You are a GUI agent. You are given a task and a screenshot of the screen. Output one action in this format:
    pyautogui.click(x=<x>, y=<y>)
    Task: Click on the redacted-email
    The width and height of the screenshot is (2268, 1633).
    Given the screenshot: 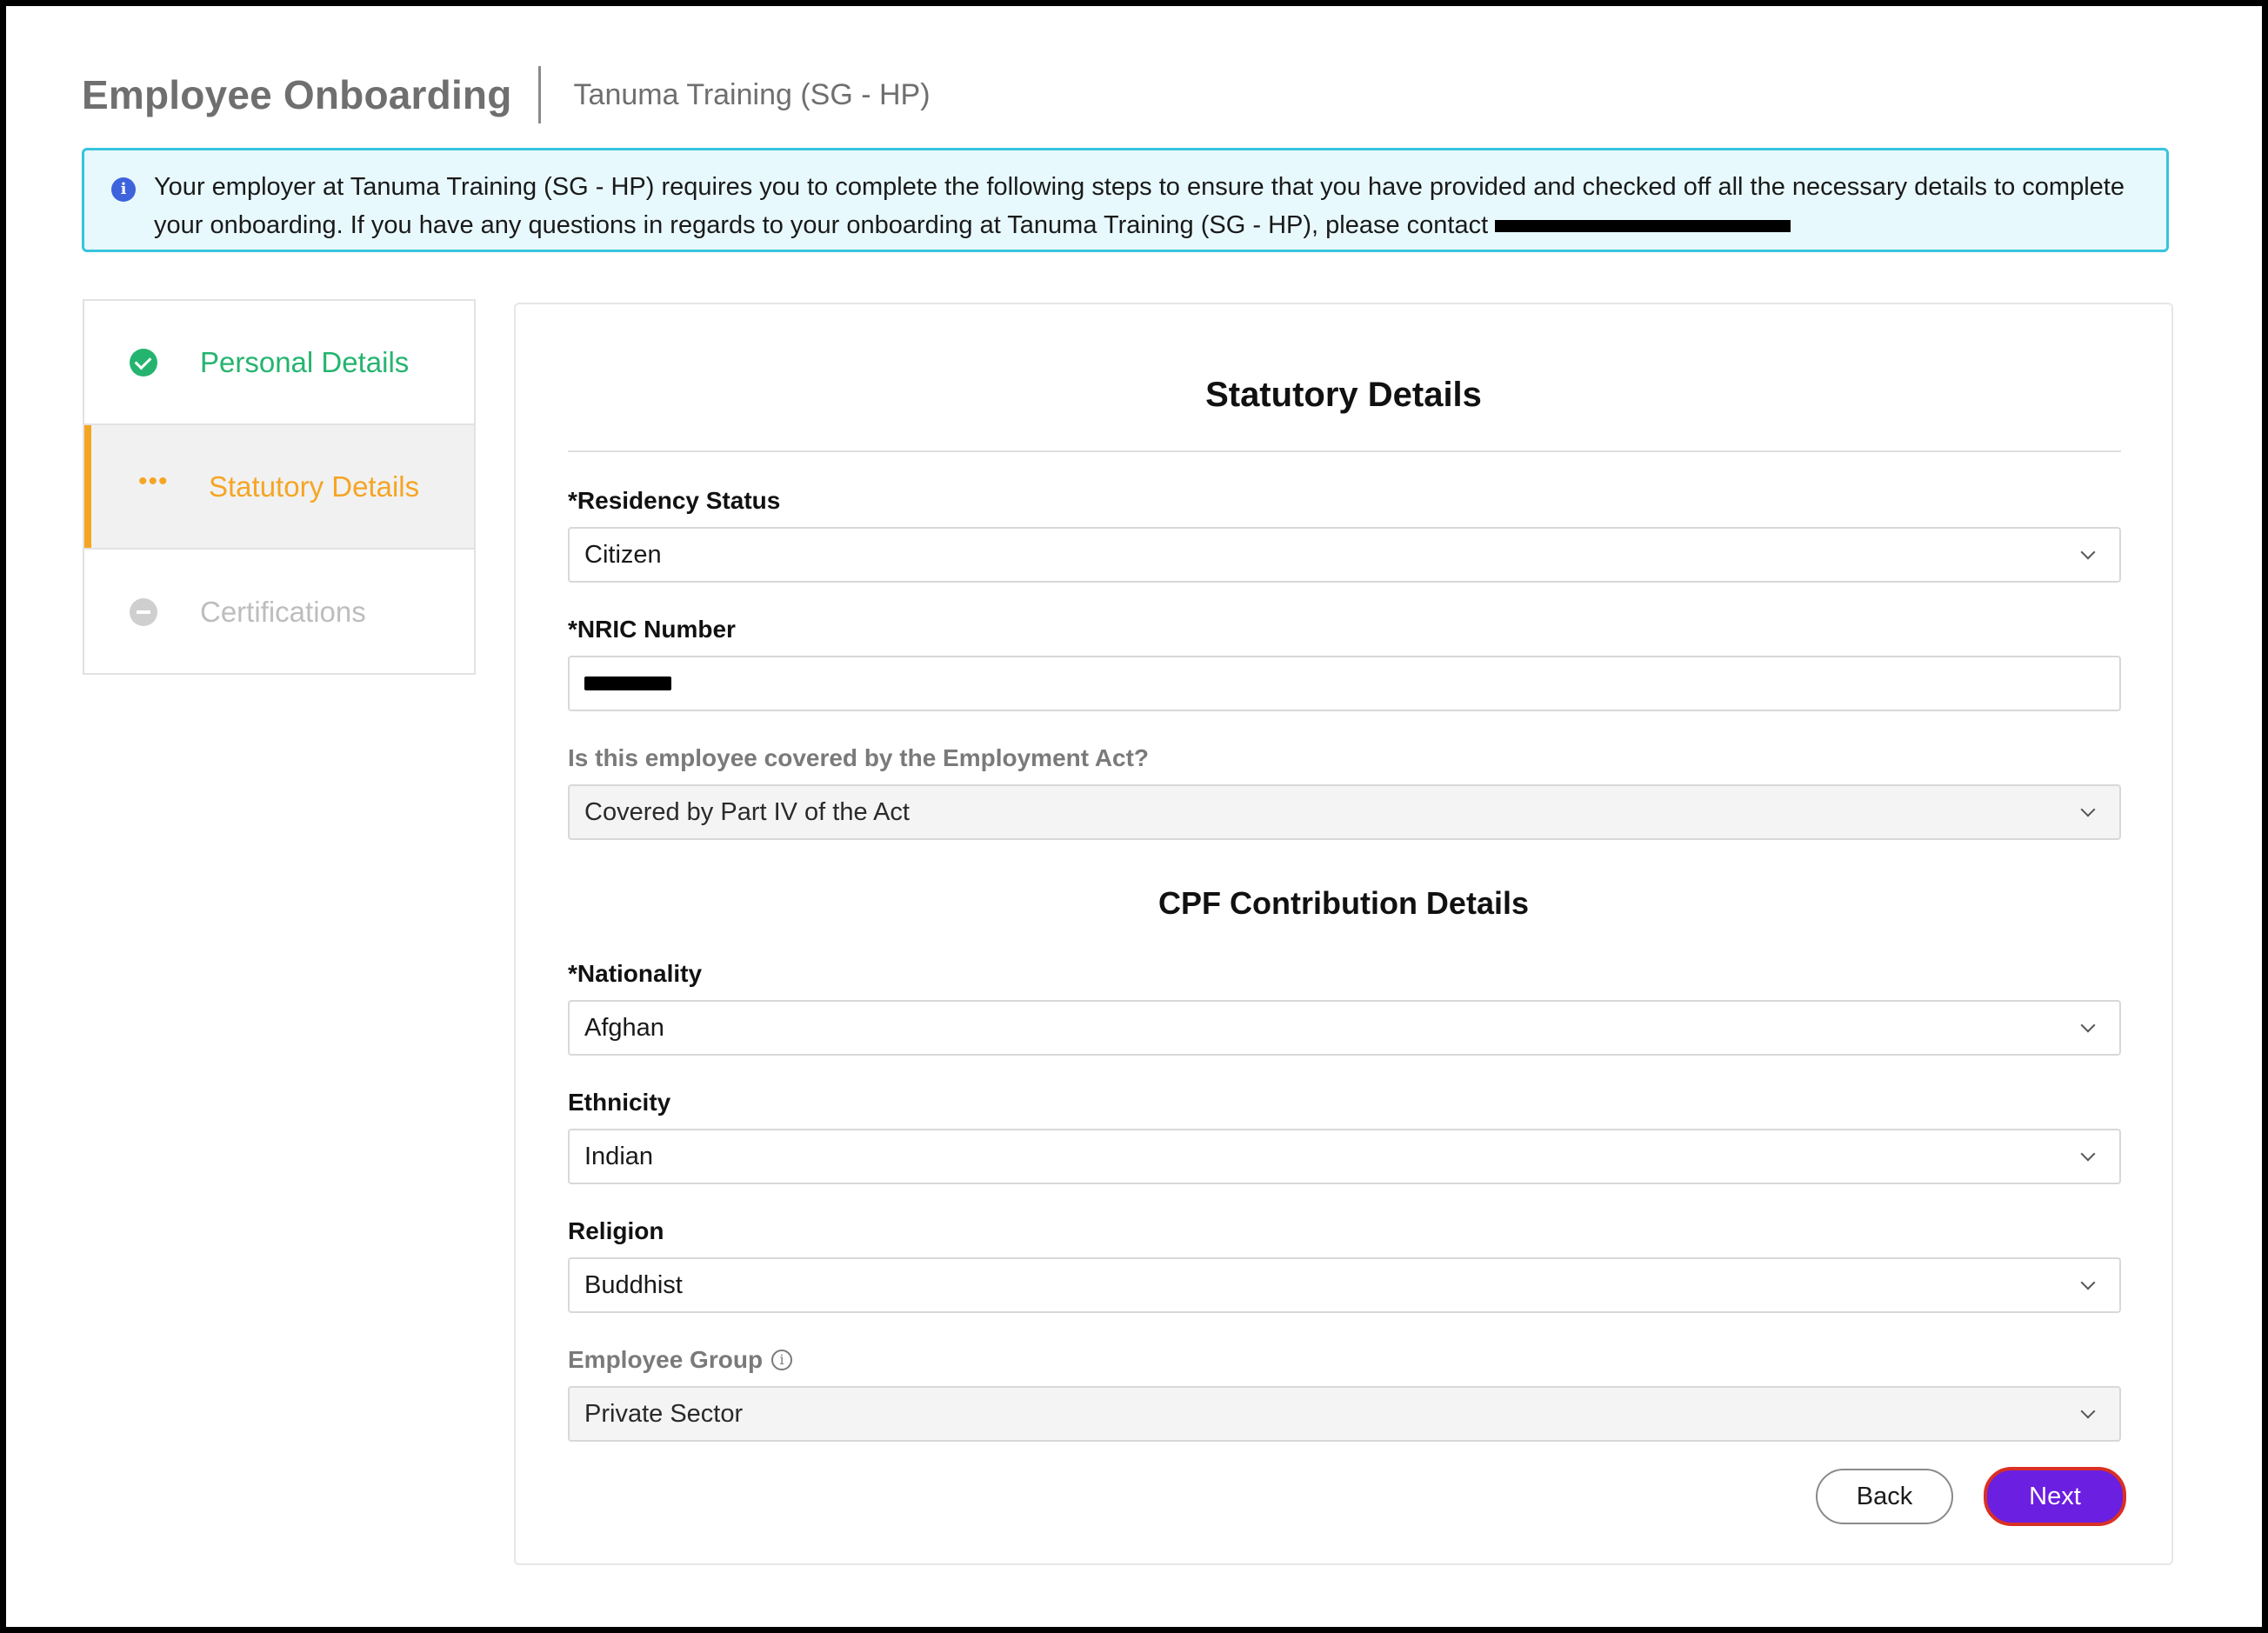 What is the action you would take?
    pyautogui.click(x=1643, y=226)
    